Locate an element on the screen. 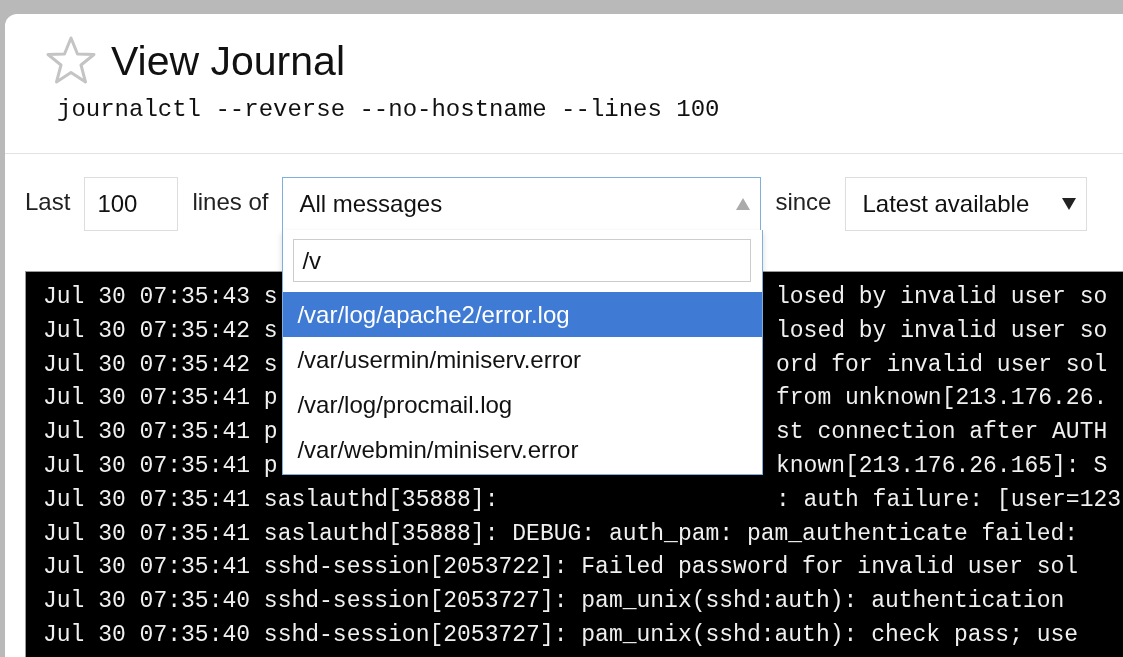 The image size is (1123, 657). command-text: journalctl --reverse --no-hostname --lines 100 is located at coordinates (389, 109).